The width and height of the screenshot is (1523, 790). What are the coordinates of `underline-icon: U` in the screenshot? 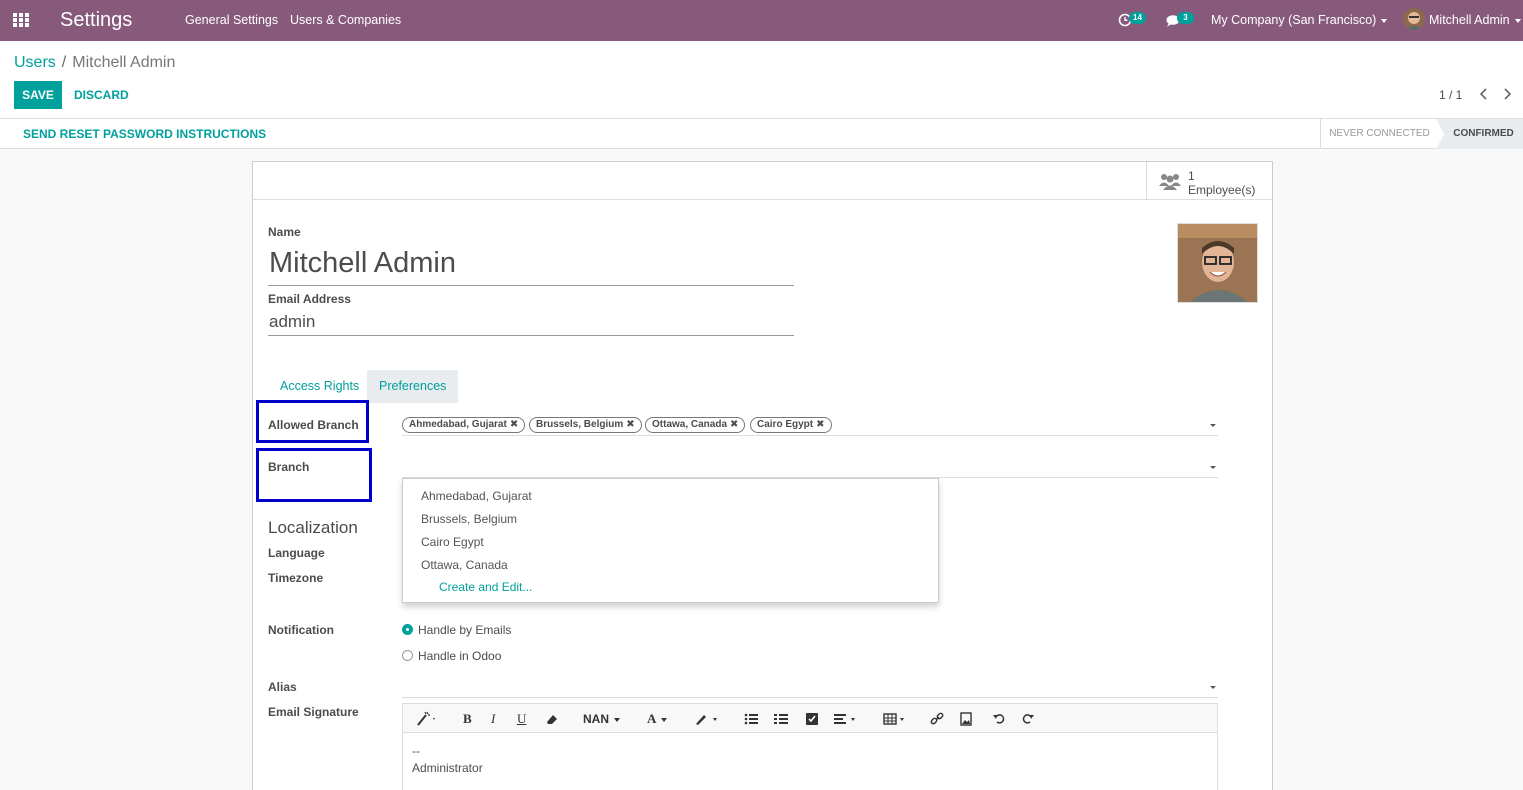 It's located at (521, 719).